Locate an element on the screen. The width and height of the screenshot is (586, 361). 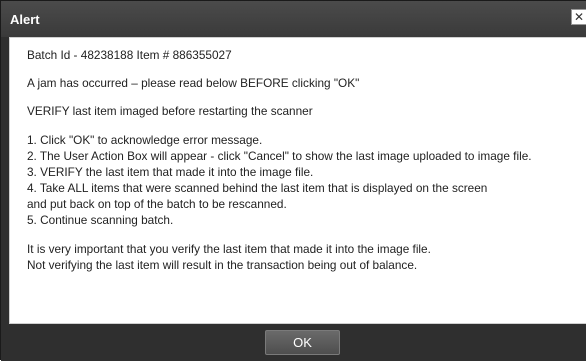
dialog-titlebar: Alert ✕ is located at coordinates (293, 19).